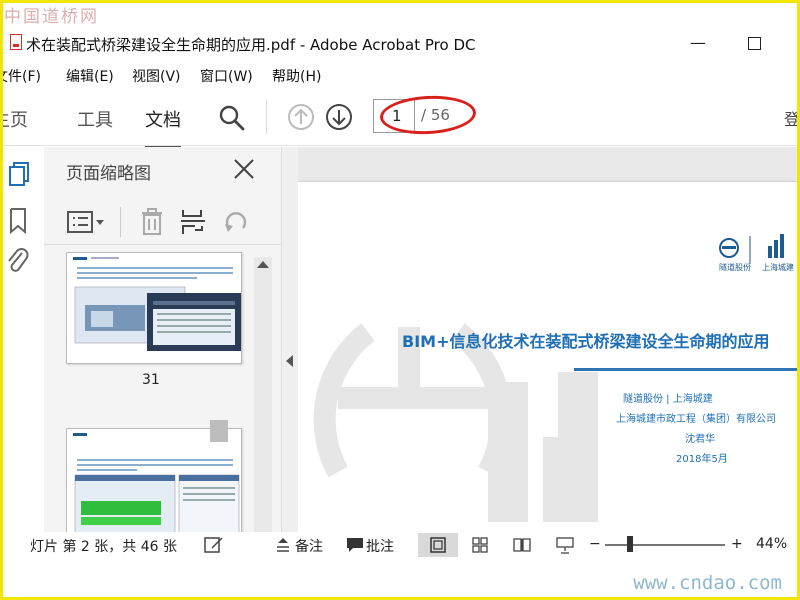 This screenshot has width=800, height=600. What do you see at coordinates (455, 422) in the screenshot?
I see `tec-watermark-logo` at bounding box center [455, 422].